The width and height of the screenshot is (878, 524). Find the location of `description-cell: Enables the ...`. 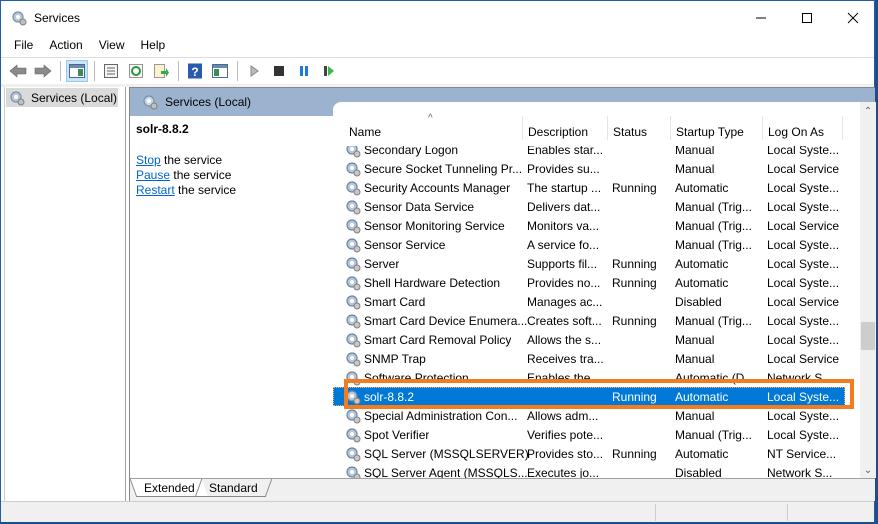

description-cell: Enables the ... is located at coordinates (565, 377).